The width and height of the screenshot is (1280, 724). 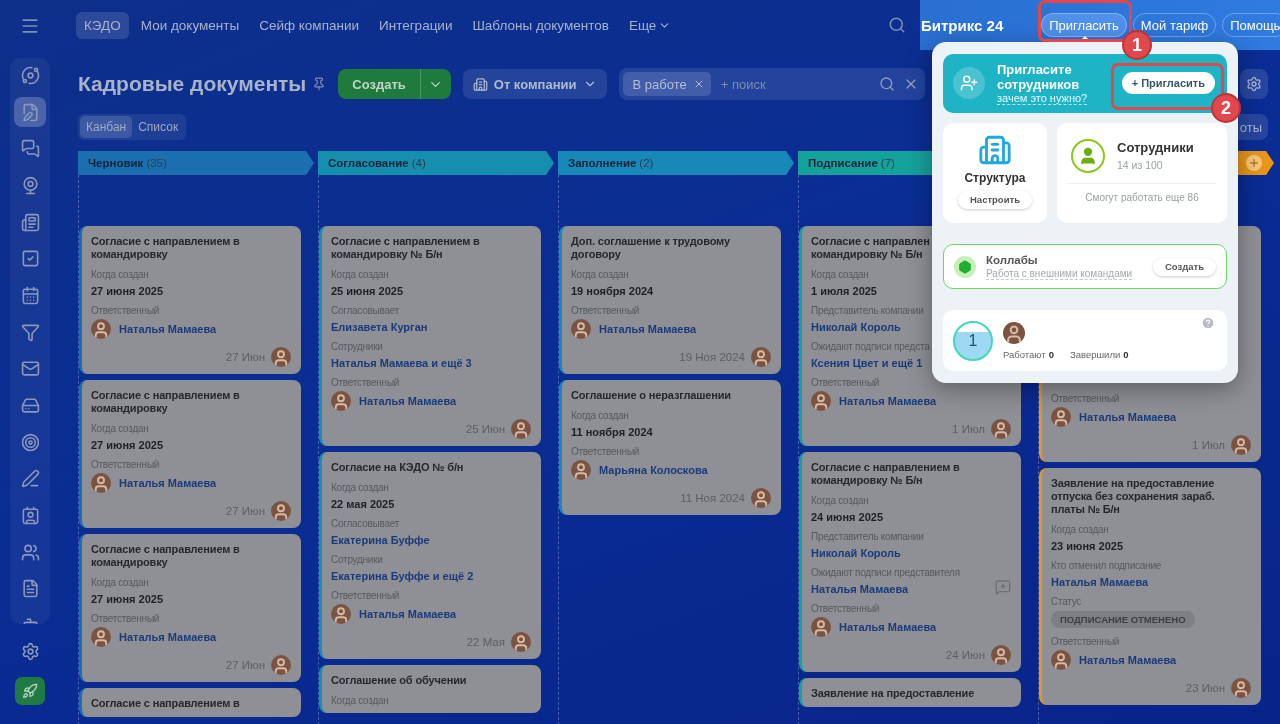 What do you see at coordinates (969, 83) in the screenshot?
I see `user-plus-icon` at bounding box center [969, 83].